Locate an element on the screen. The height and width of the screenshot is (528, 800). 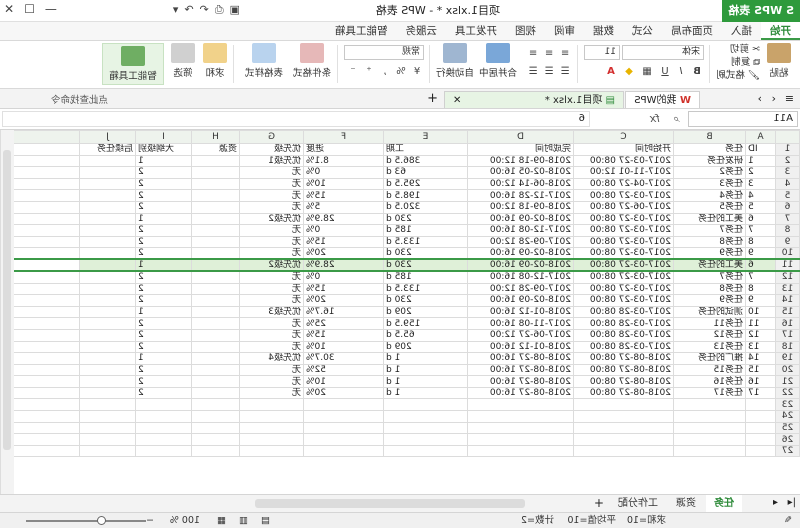
table-cell: 美工的任务 is located at coordinates (709, 265).